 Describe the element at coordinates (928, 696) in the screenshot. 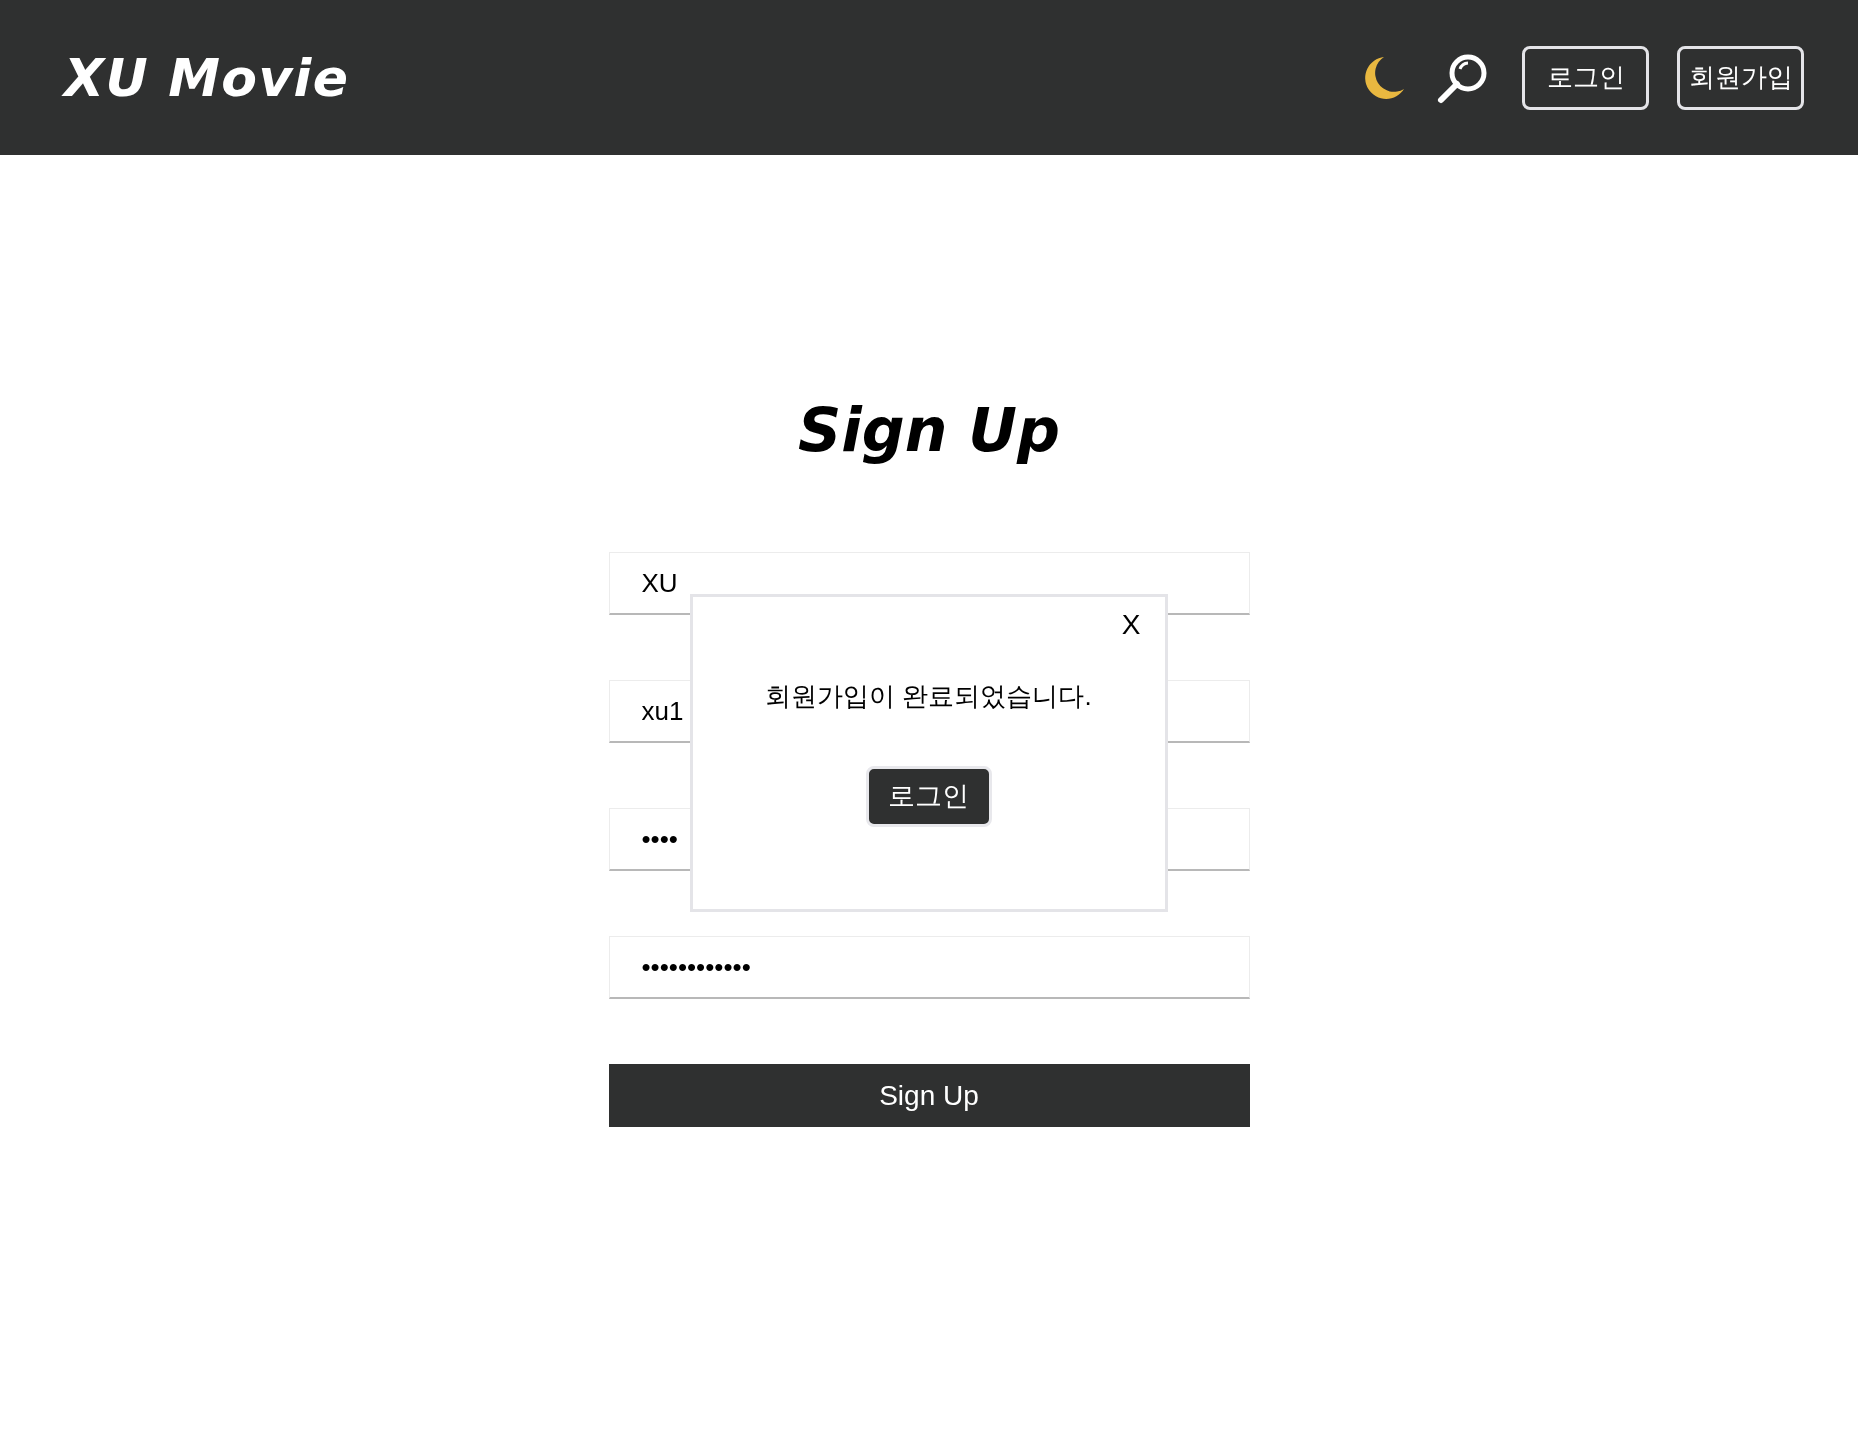

I see `dialog-message: 회원가입이 완료되었습니다.` at that location.